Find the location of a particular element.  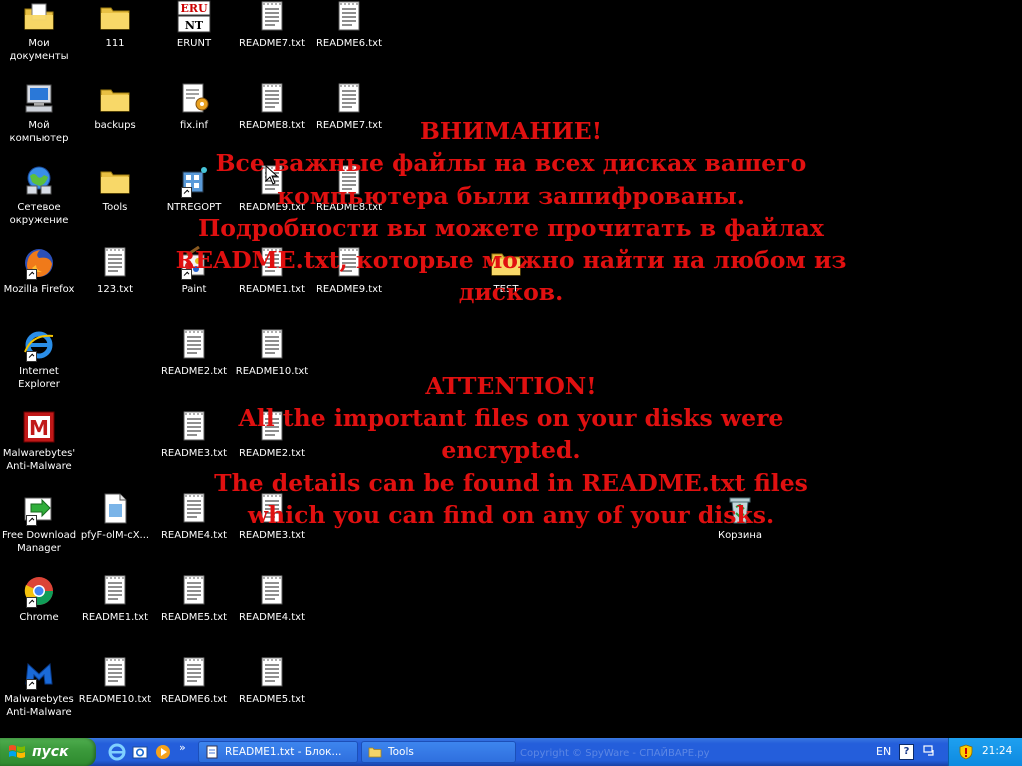

desktop-icon: Мои документы is located at coordinates (39, 39).